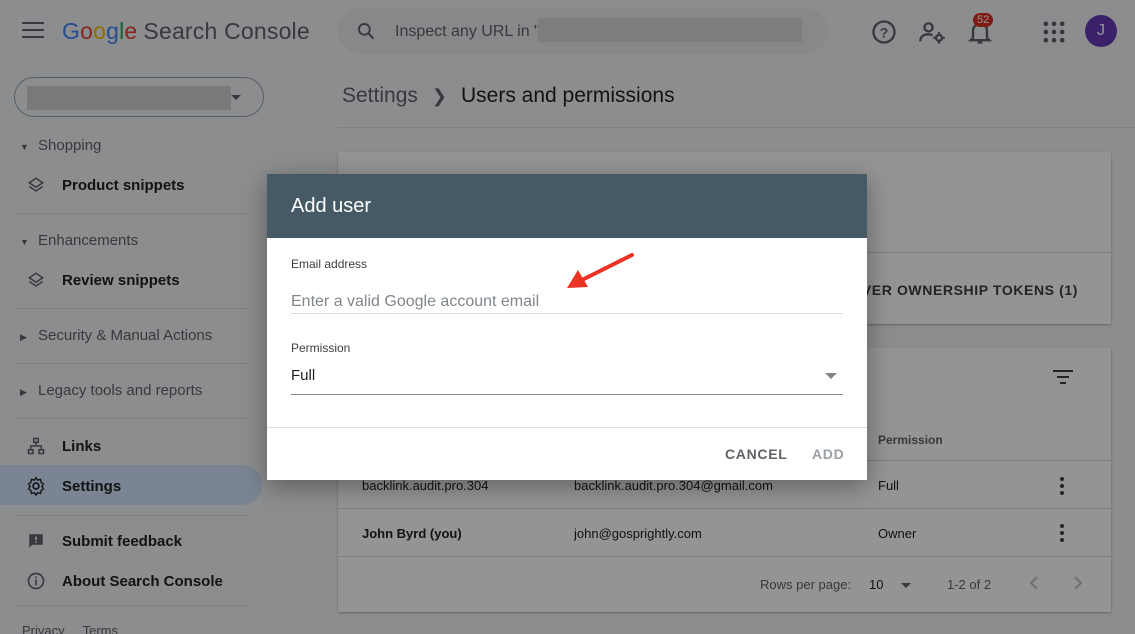 The height and width of the screenshot is (634, 1135). I want to click on permission-select-value: Full, so click(303, 375).